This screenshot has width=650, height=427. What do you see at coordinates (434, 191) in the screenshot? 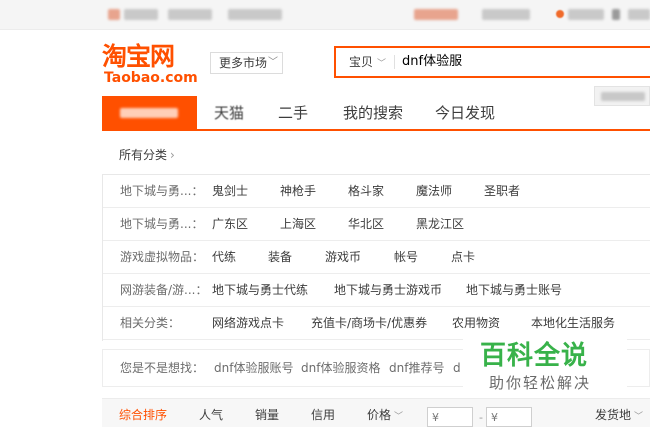
I see `filter-option: 魔法师` at bounding box center [434, 191].